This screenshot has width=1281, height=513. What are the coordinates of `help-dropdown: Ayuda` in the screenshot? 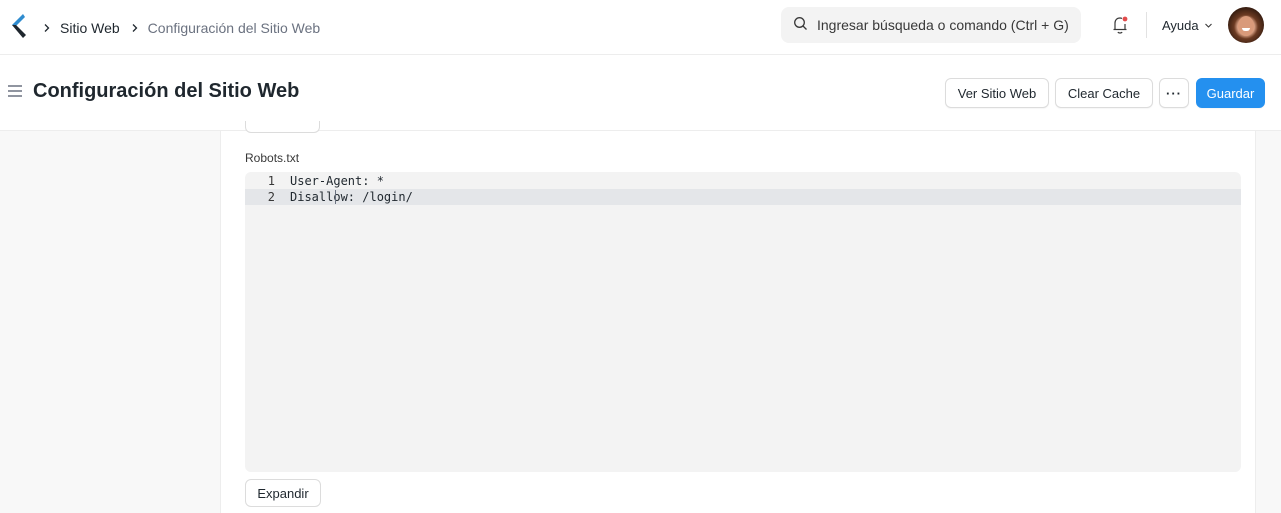 It's located at (1187, 25).